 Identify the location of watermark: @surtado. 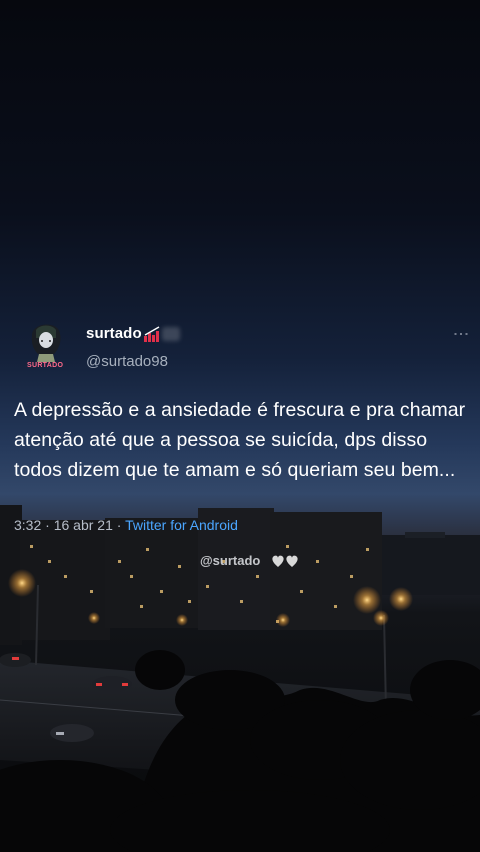
(230, 560).